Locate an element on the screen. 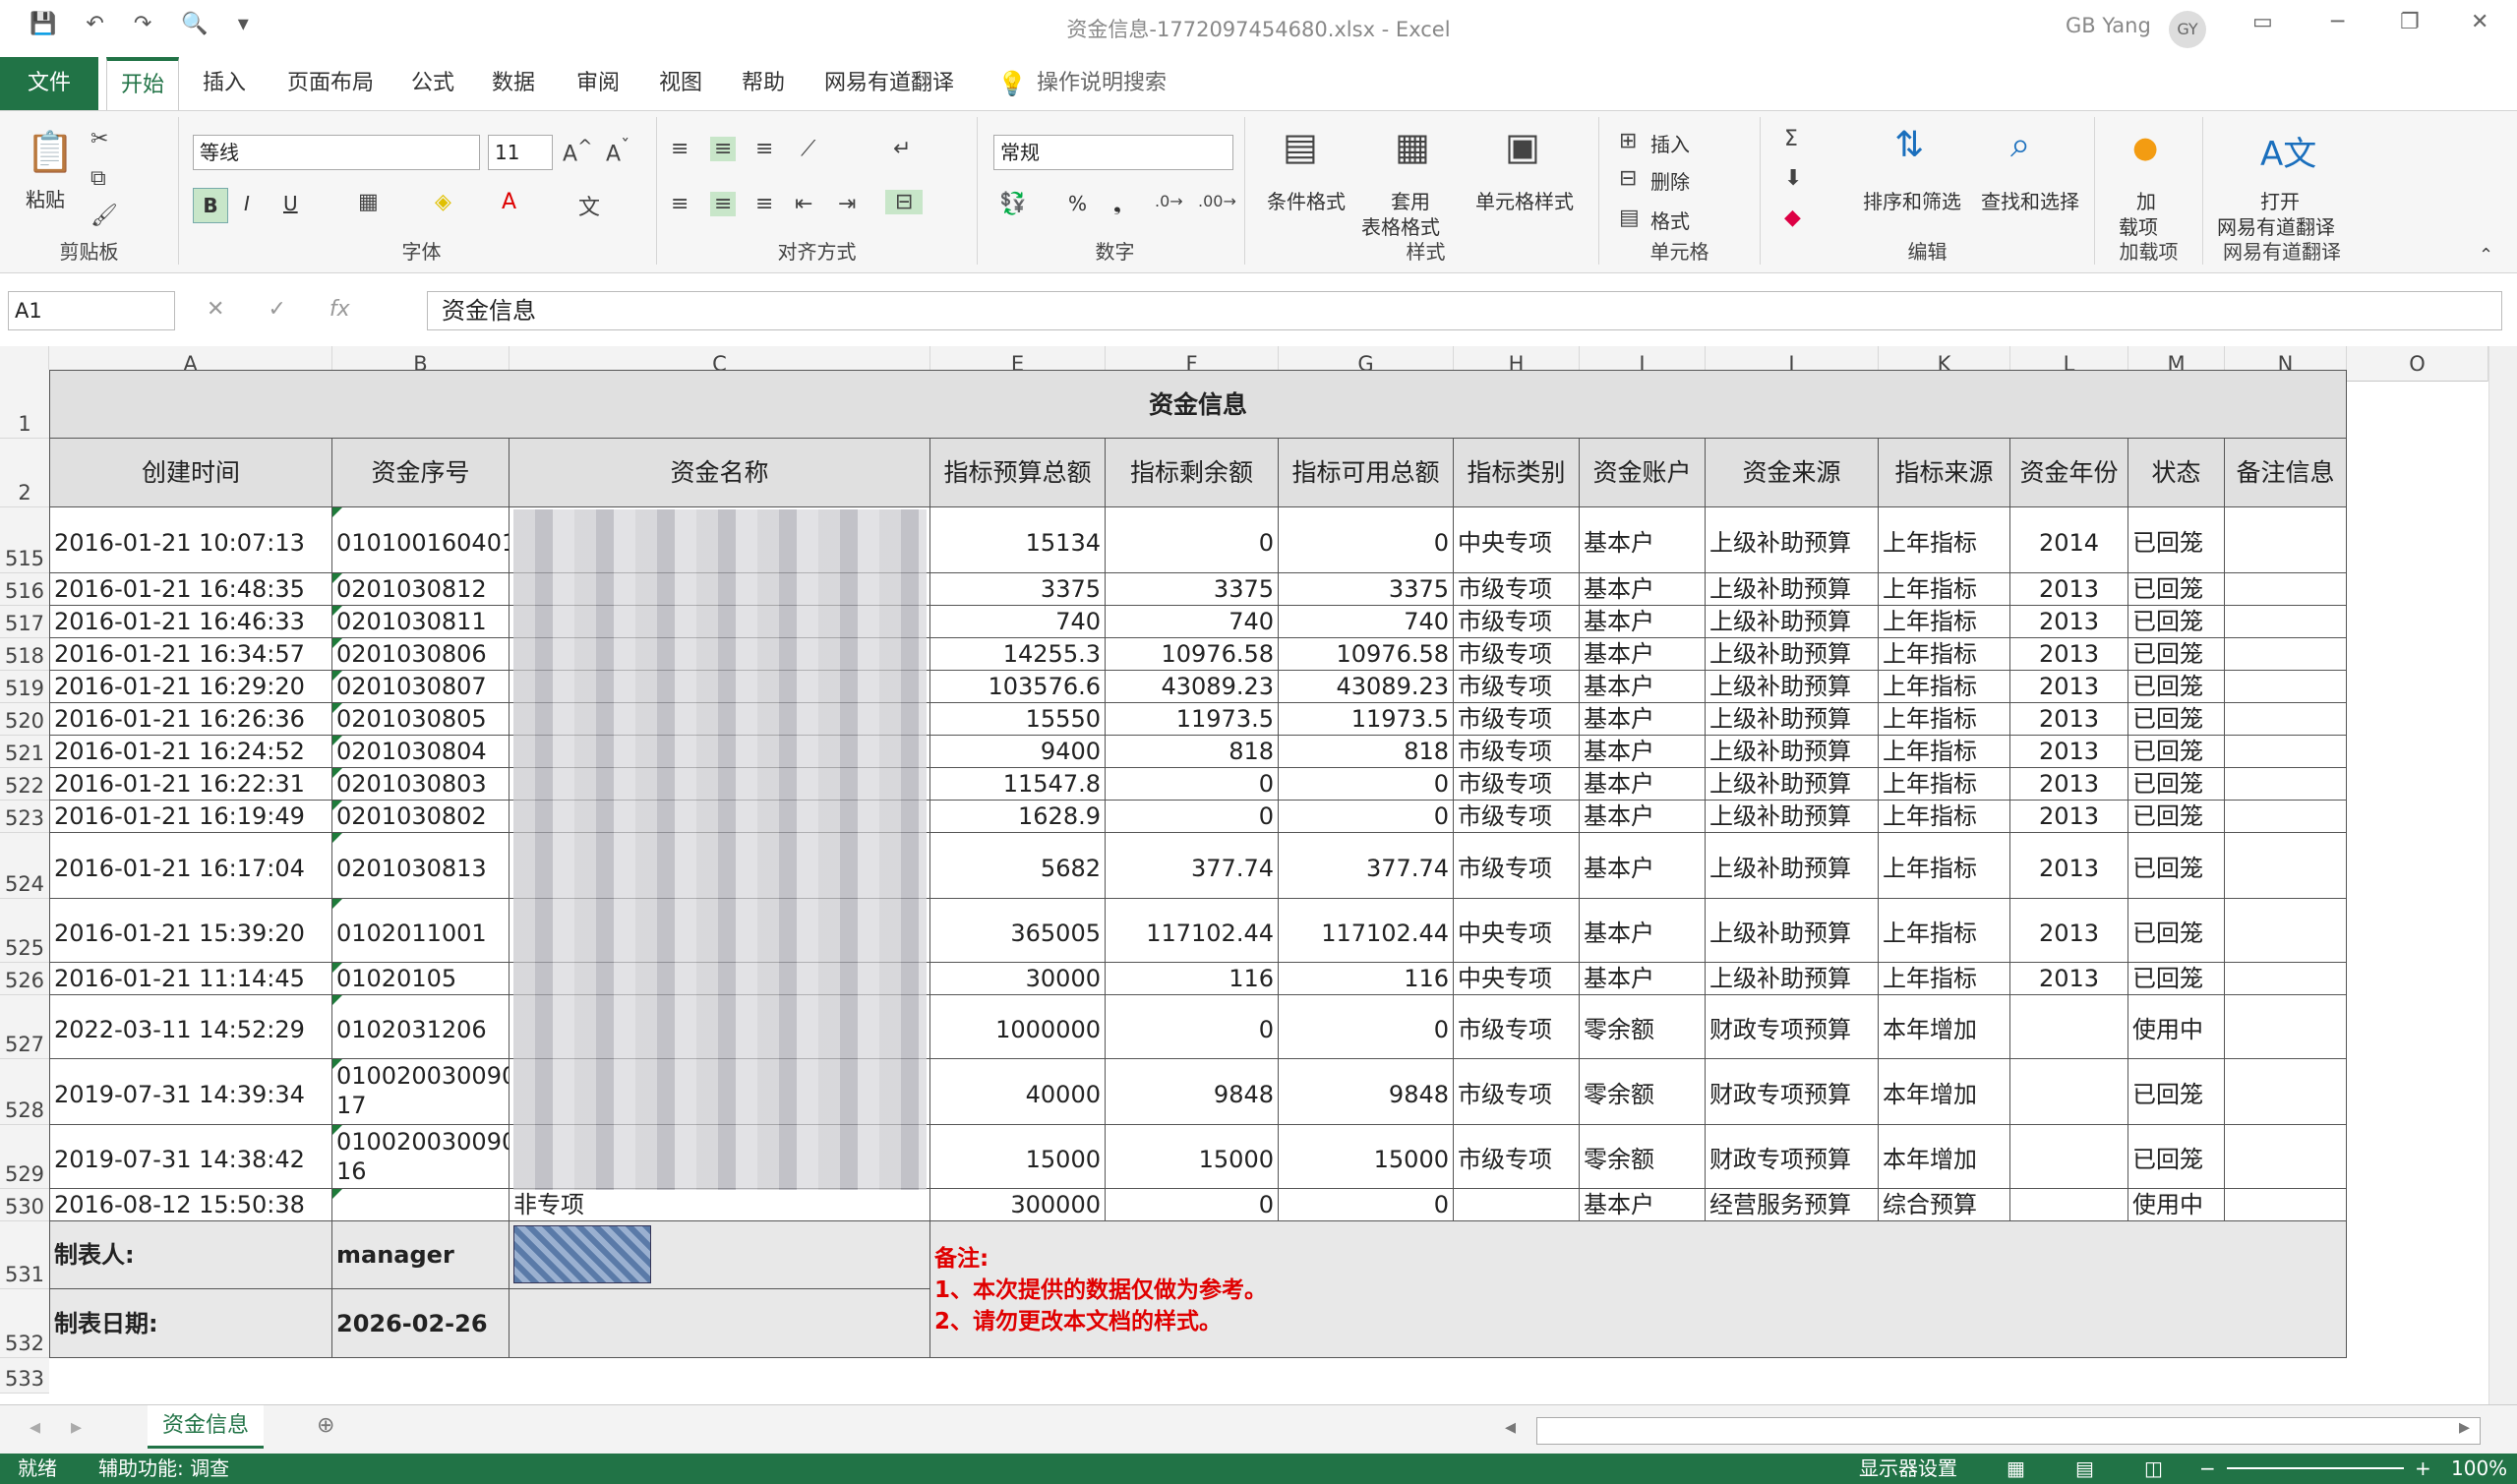 This screenshot has height=1484, width=2517. row-header: 521 is located at coordinates (24, 752).